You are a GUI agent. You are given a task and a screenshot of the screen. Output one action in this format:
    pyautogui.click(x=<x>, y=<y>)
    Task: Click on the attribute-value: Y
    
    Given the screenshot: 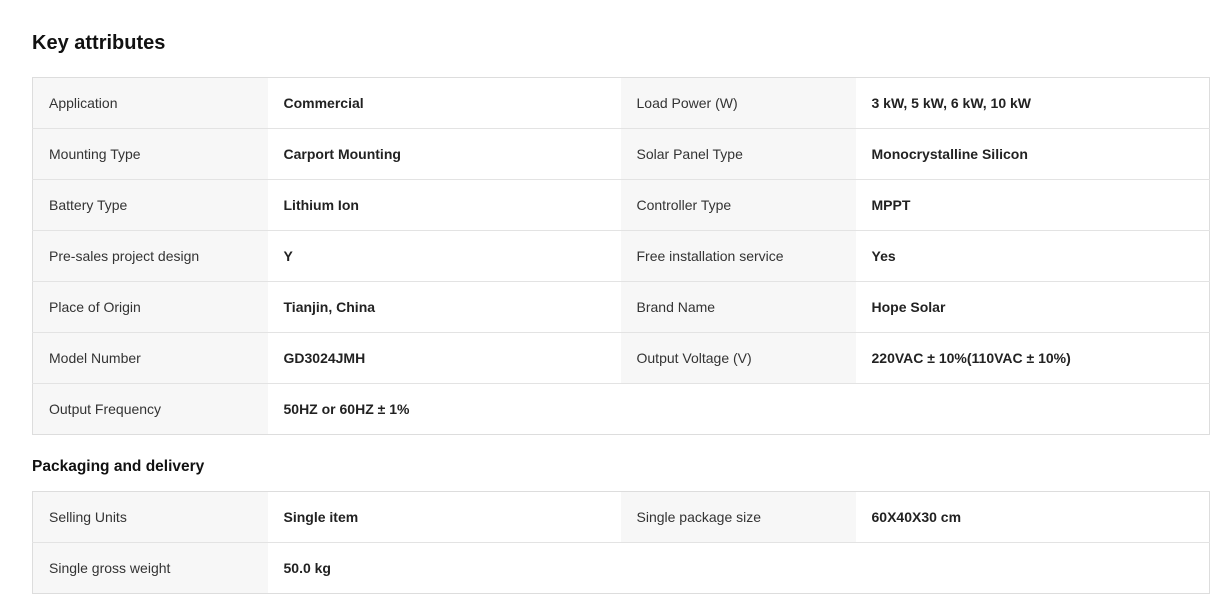 What is the action you would take?
    pyautogui.click(x=444, y=256)
    